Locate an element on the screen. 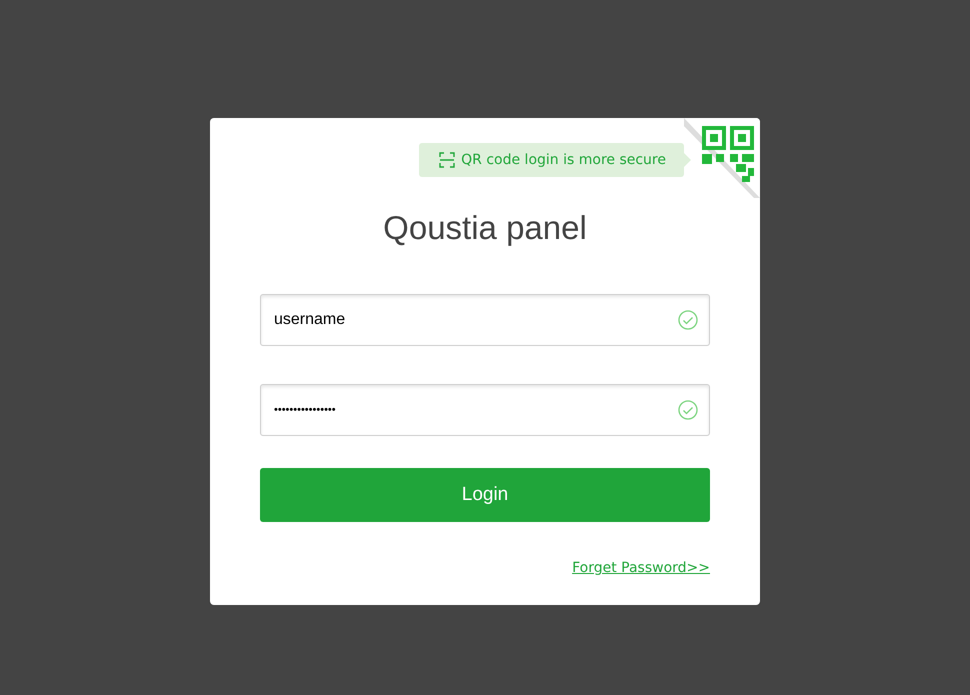 Image resolution: width=970 pixels, height=695 pixels. username-field: username is located at coordinates (485, 320).